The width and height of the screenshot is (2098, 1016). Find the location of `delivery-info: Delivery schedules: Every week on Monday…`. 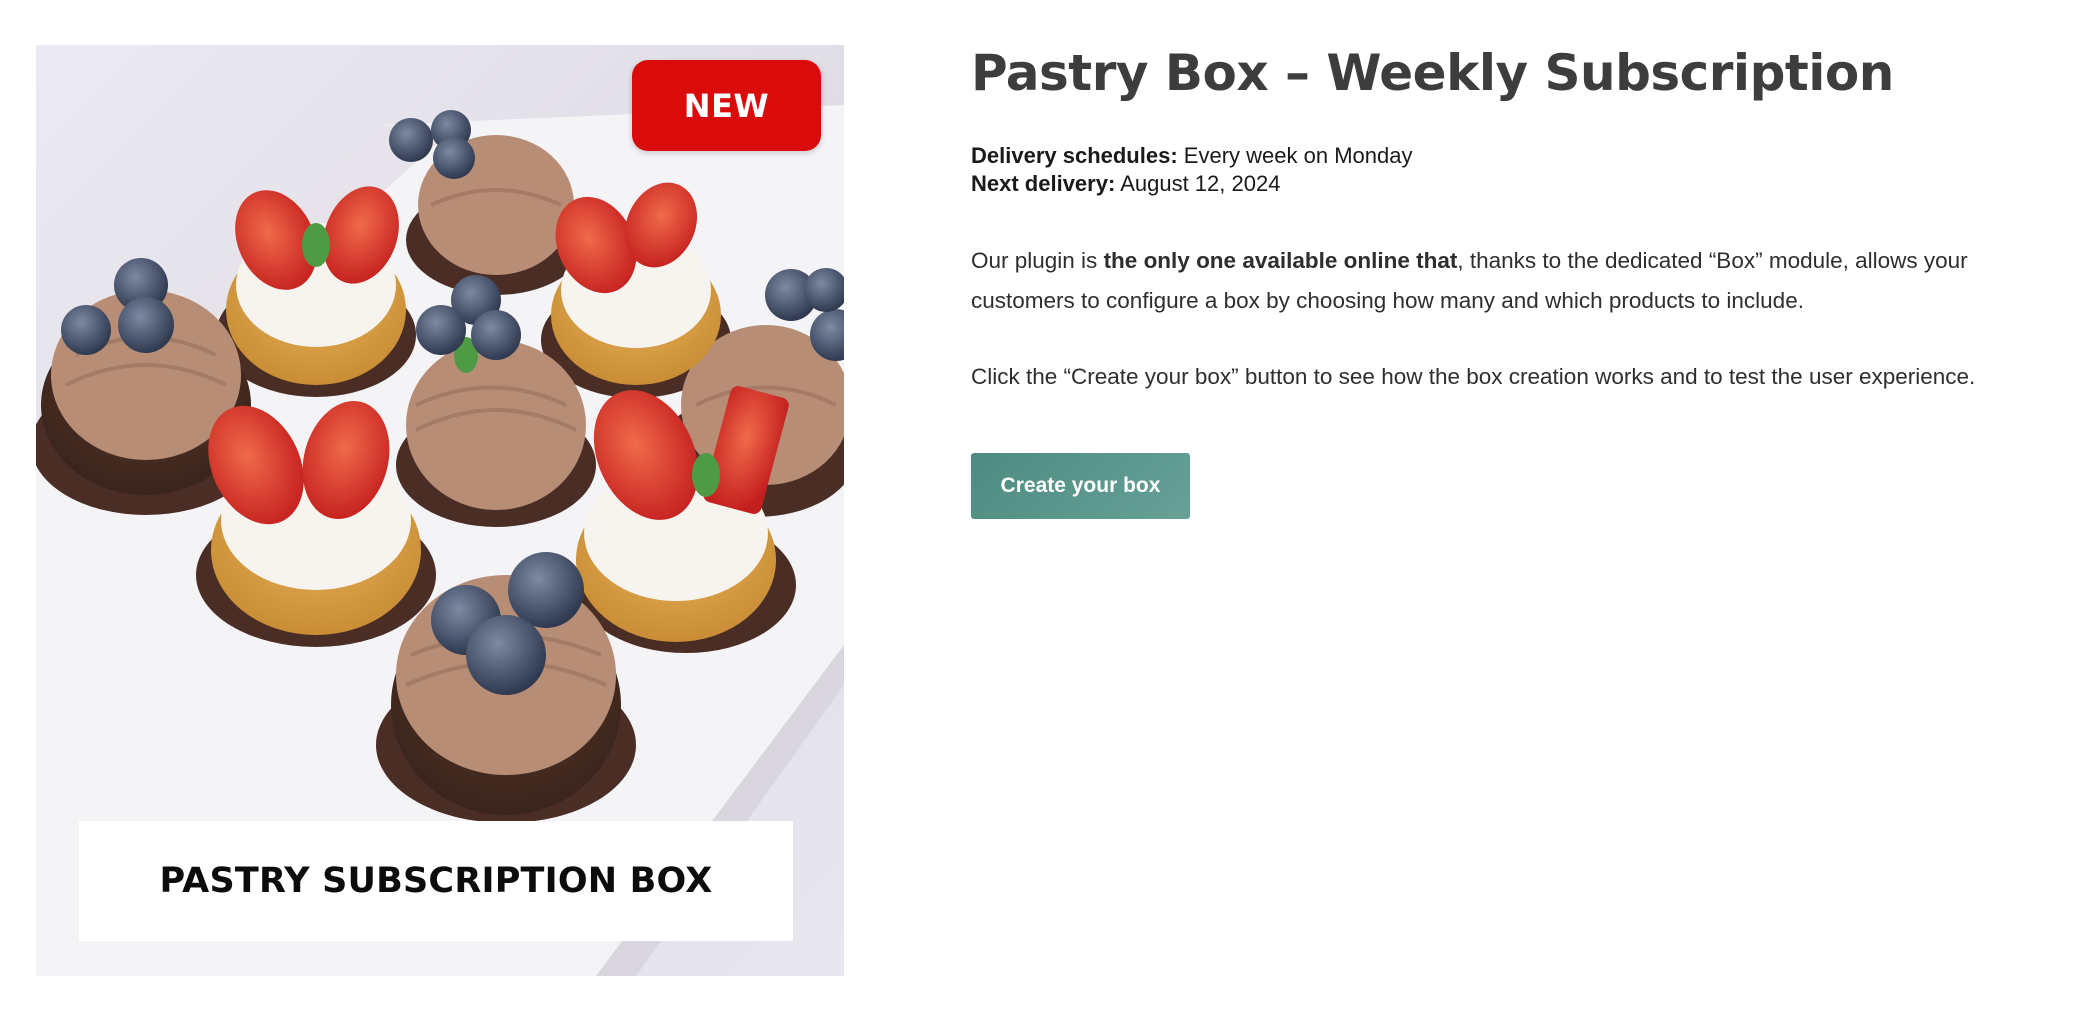

delivery-info: Delivery schedules: Every week on Monday… is located at coordinates (1521, 170).